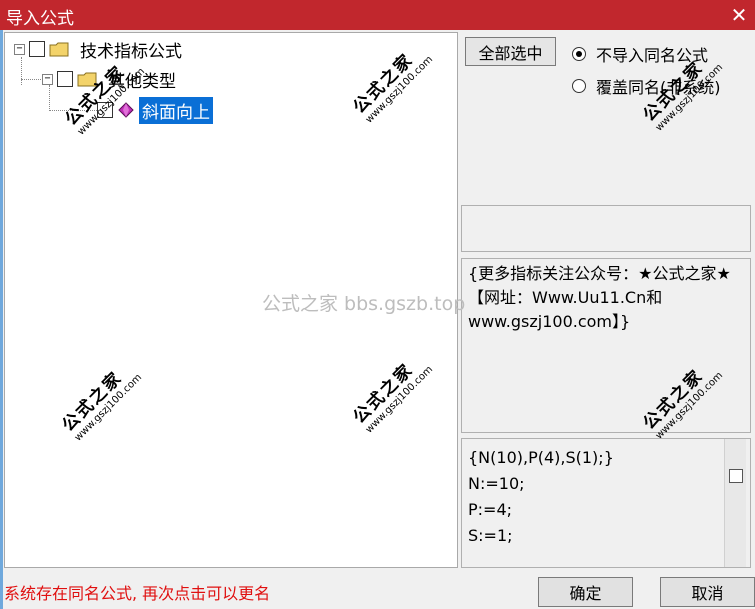 The image size is (755, 609). What do you see at coordinates (137, 593) in the screenshot?
I see `status-message: 系统存在同名公式, 再次点击可以更名` at bounding box center [137, 593].